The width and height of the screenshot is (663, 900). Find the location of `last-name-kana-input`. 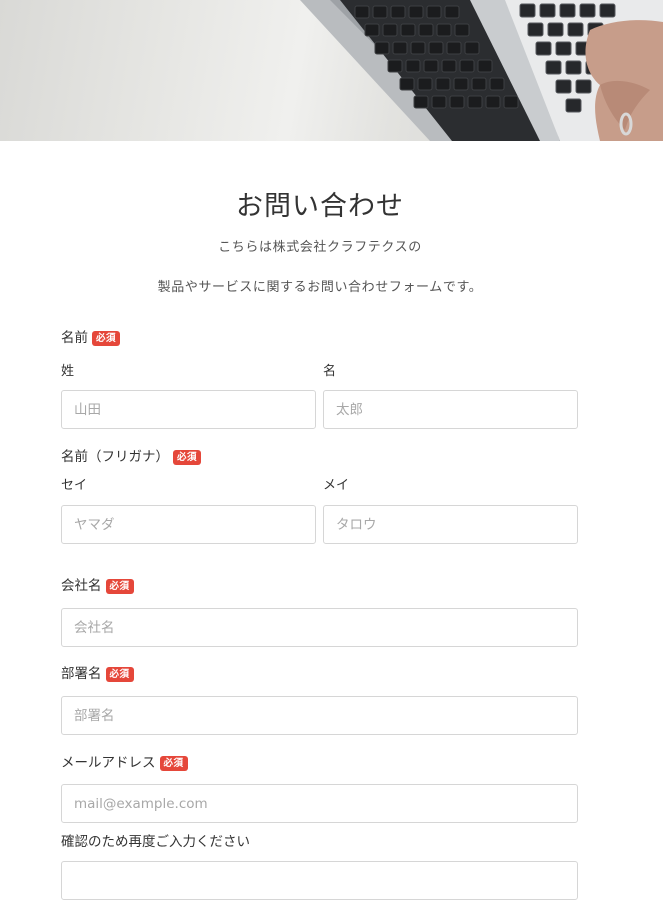

last-name-kana-input is located at coordinates (188, 524).